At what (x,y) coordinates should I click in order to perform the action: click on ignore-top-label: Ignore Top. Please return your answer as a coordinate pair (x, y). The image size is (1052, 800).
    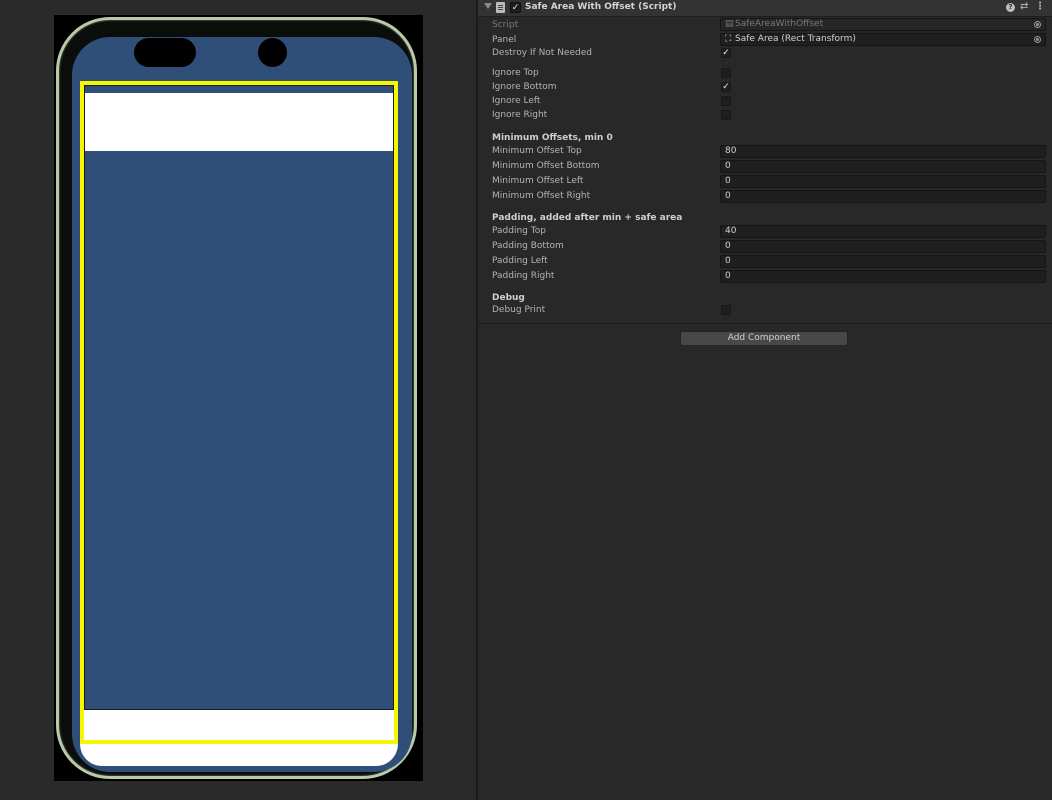
    Looking at the image, I should click on (515, 73).